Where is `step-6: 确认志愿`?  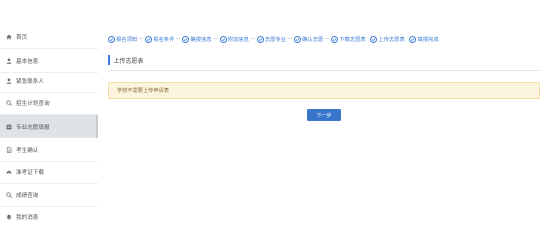 step-6: 确认志愿 is located at coordinates (308, 39).